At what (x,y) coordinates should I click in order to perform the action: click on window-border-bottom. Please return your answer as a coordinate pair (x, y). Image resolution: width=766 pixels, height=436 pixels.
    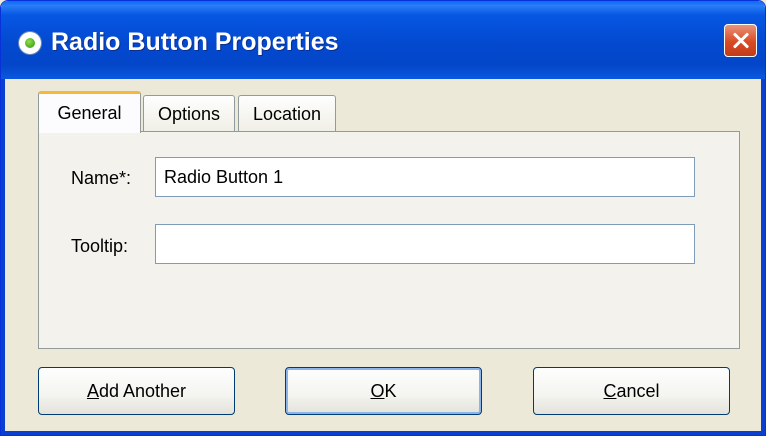
    Looking at the image, I should click on (383, 433).